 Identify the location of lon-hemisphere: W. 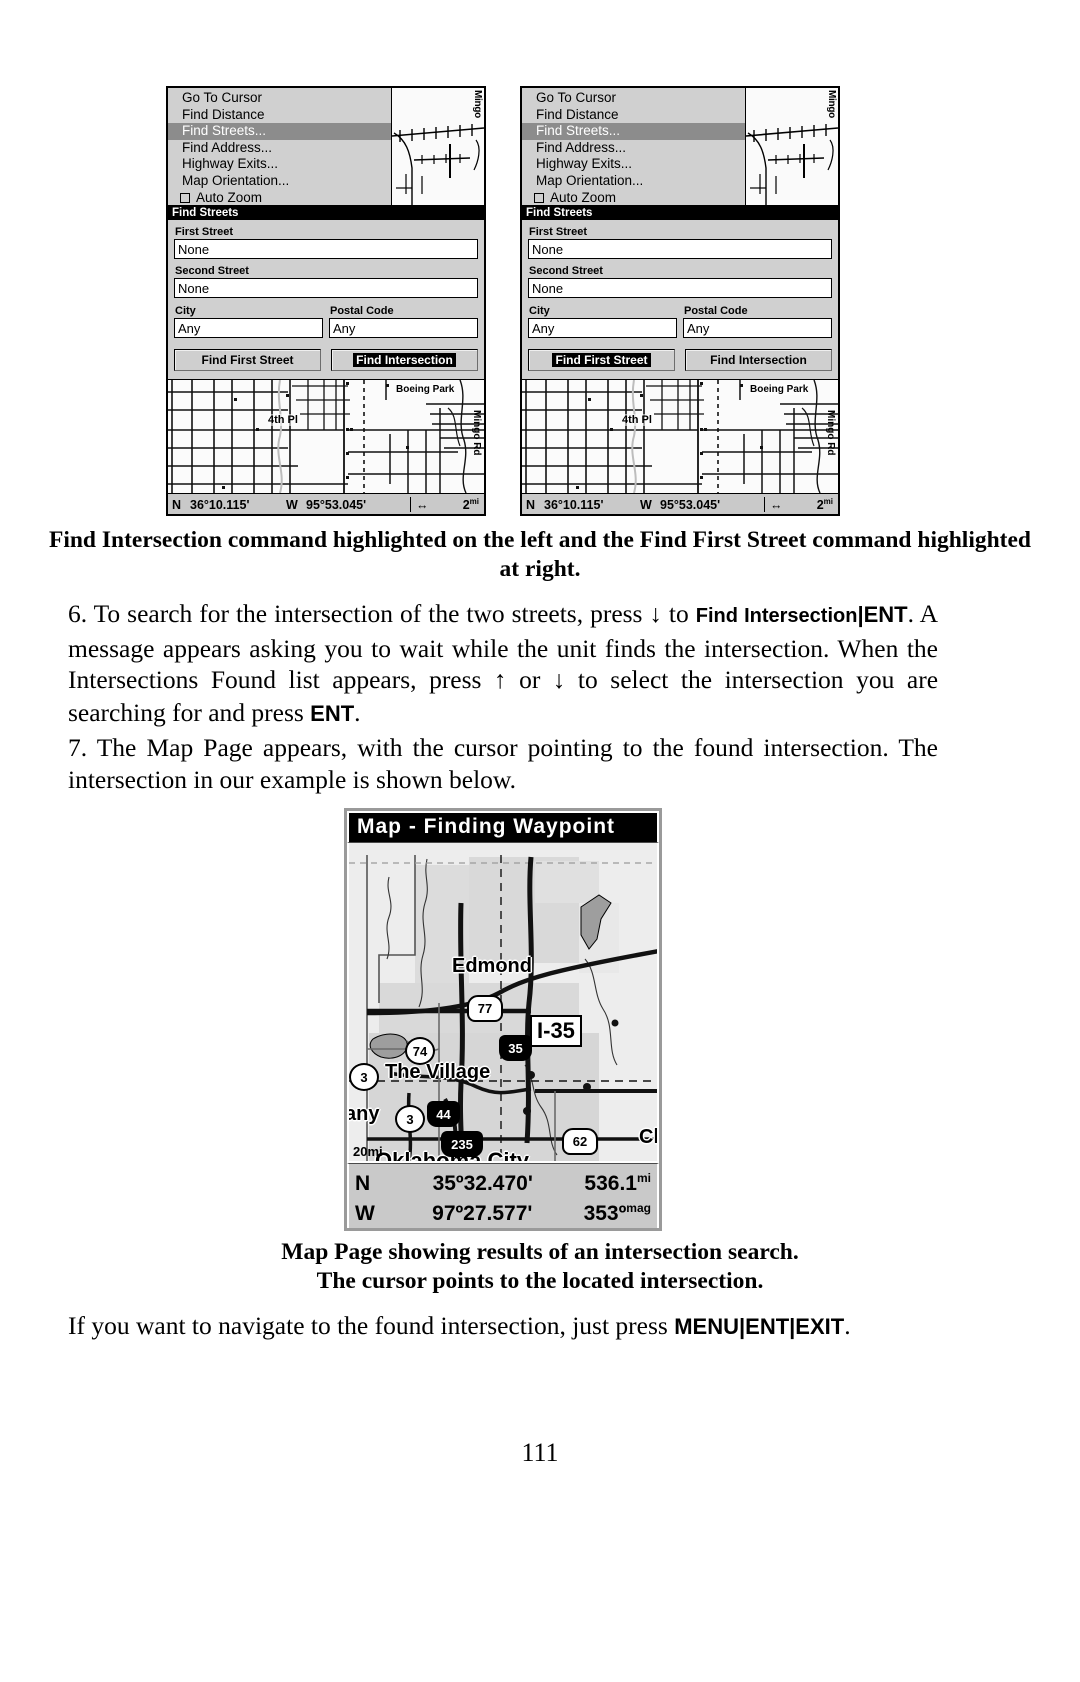
(292, 504).